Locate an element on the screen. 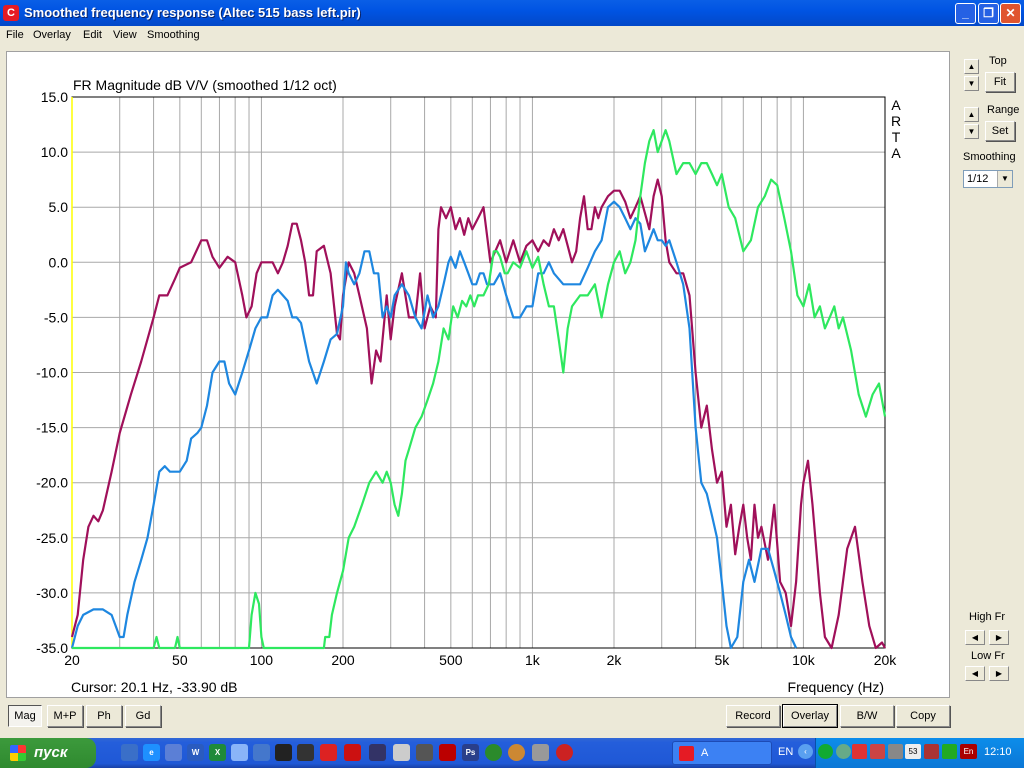  tray-expand-icon: ‹ is located at coordinates (805, 751).